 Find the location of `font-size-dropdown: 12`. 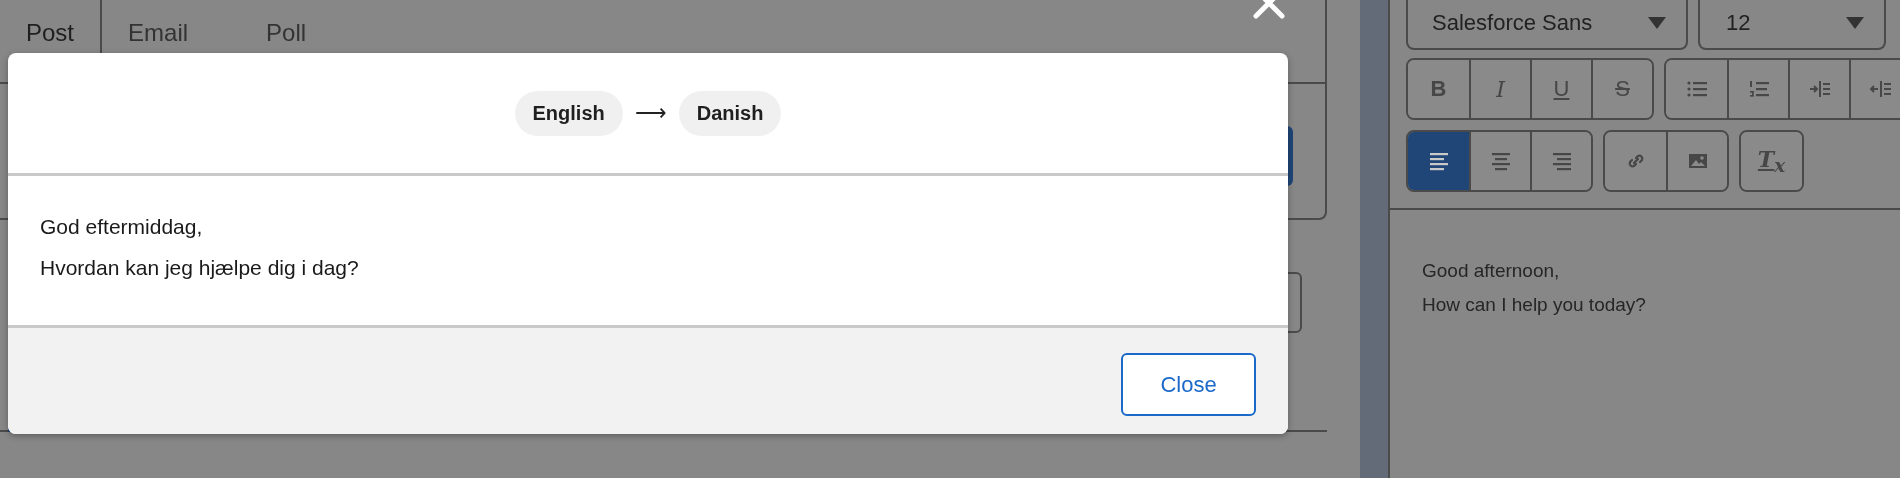

font-size-dropdown: 12 is located at coordinates (1792, 25).